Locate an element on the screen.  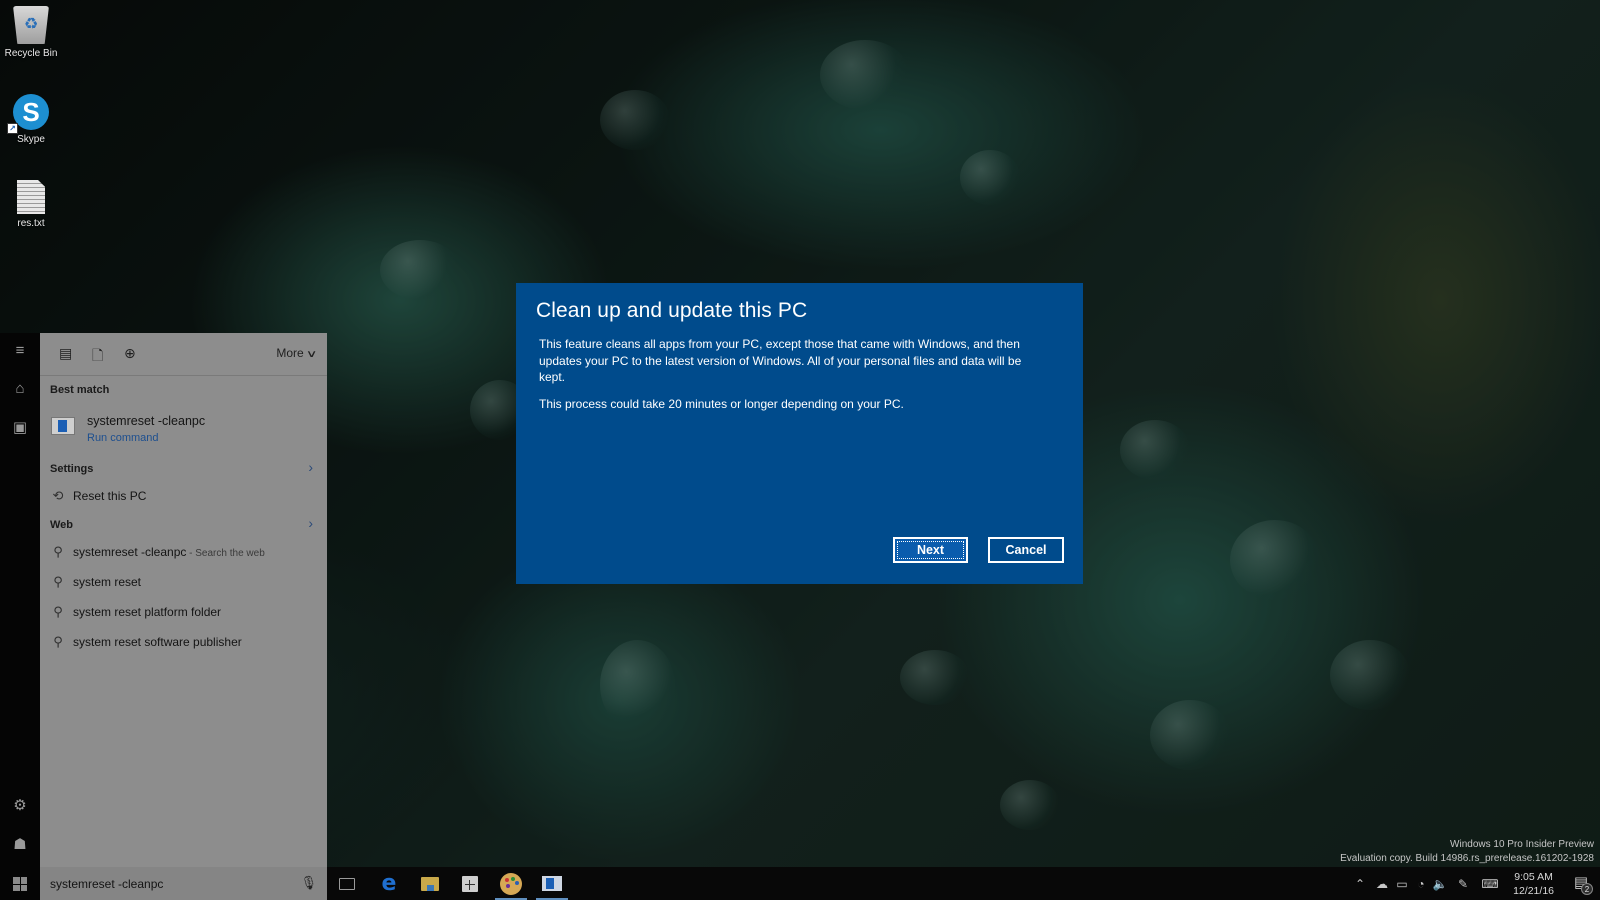
desktop-icon-label: Recycle Bin is located at coordinates (31, 53).